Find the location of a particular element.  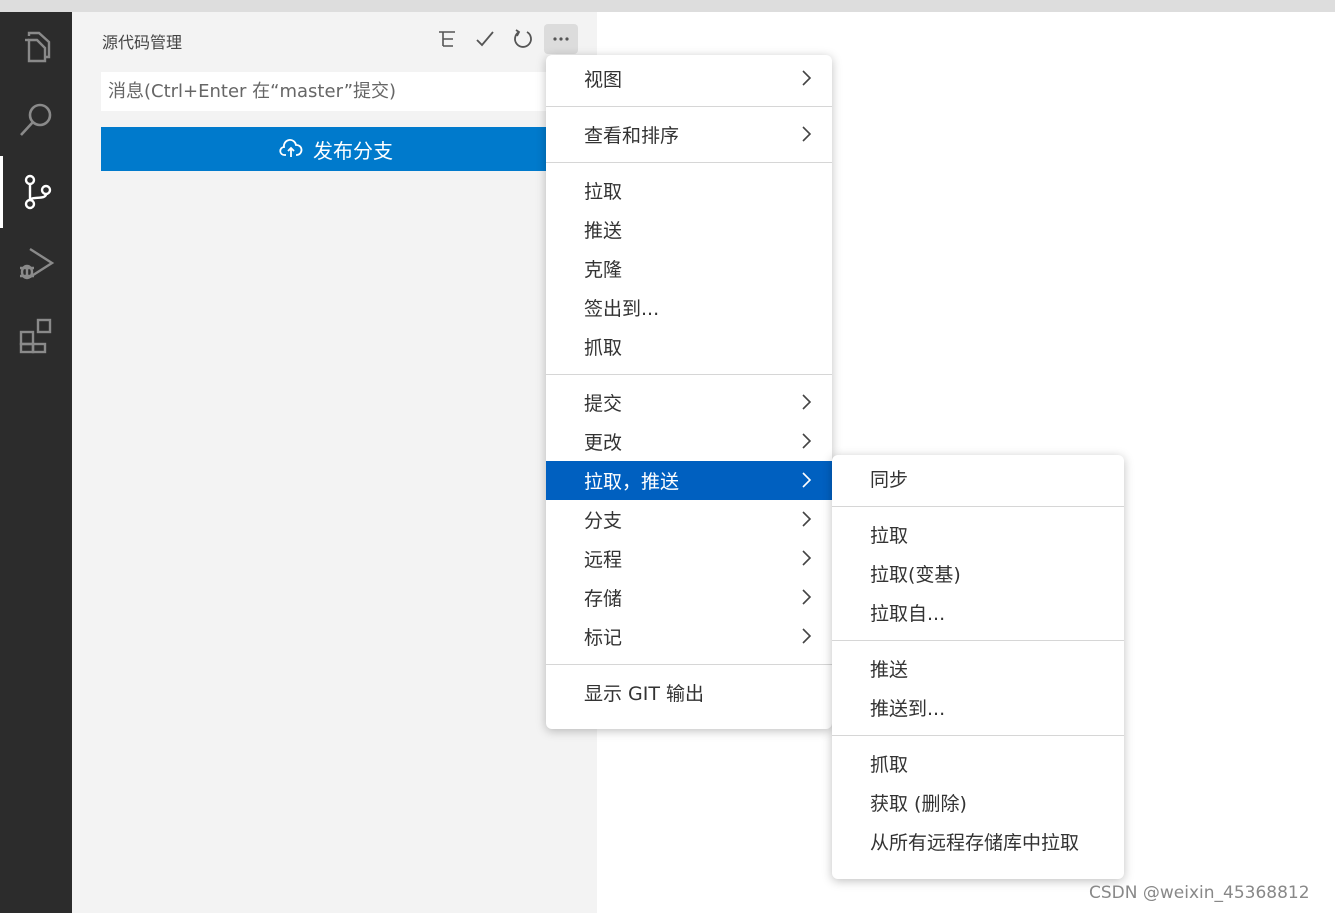

activity-search is located at coordinates (36, 120).